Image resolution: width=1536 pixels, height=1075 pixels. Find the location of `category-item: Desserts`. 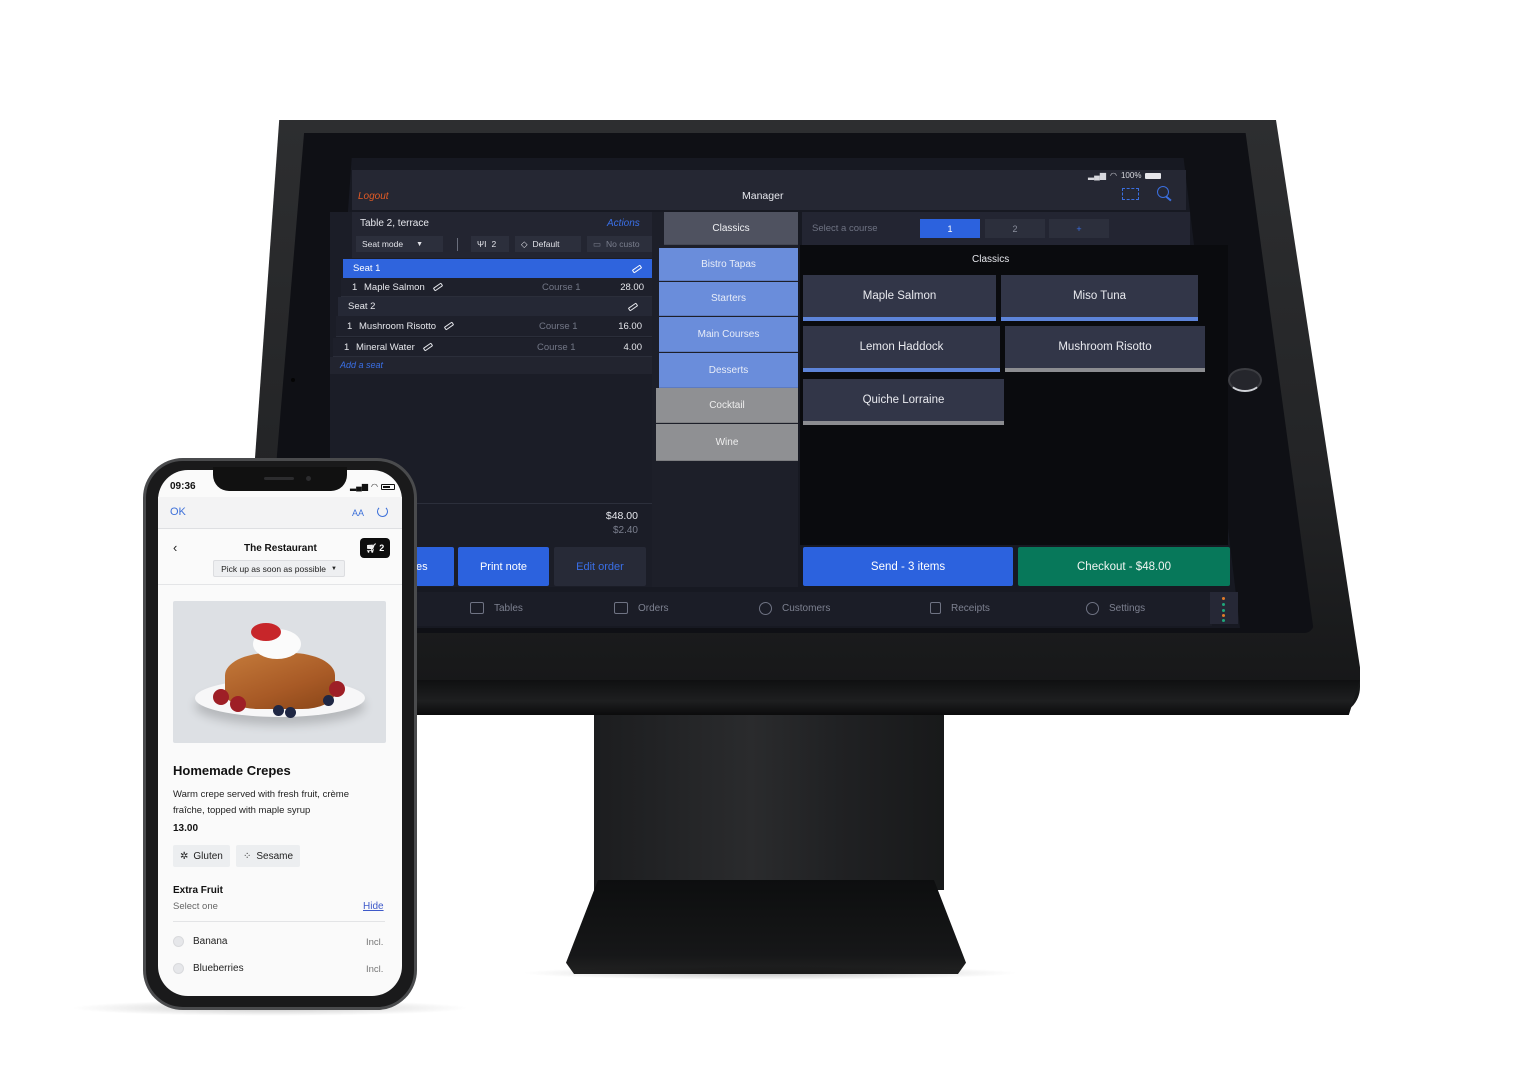

category-item: Desserts is located at coordinates (728, 370).